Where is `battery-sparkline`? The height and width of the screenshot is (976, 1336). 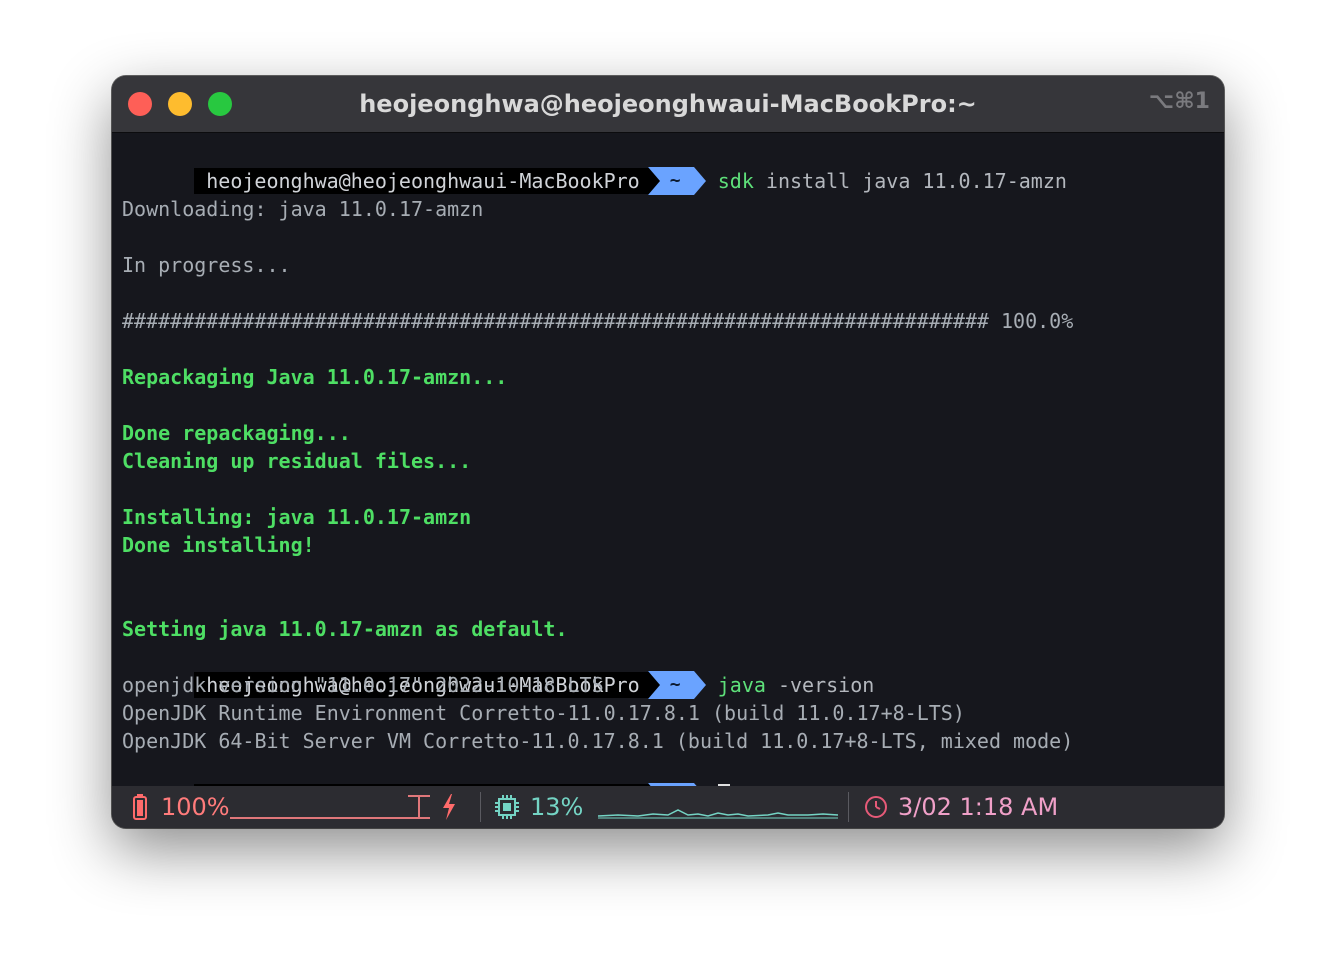 battery-sparkline is located at coordinates (330, 807).